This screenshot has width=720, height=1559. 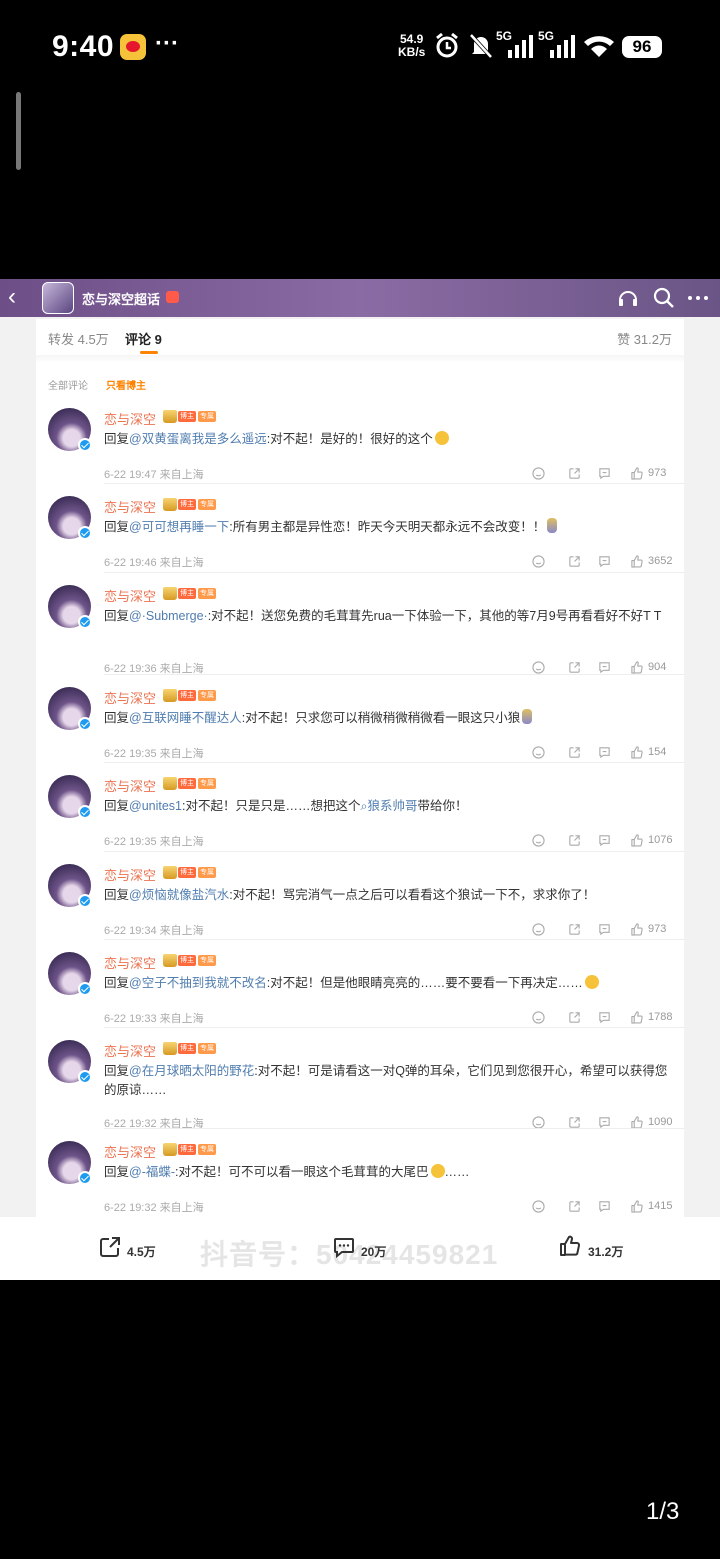 What do you see at coordinates (126, 384) in the screenshot?
I see `filter-author-only: 只看博主` at bounding box center [126, 384].